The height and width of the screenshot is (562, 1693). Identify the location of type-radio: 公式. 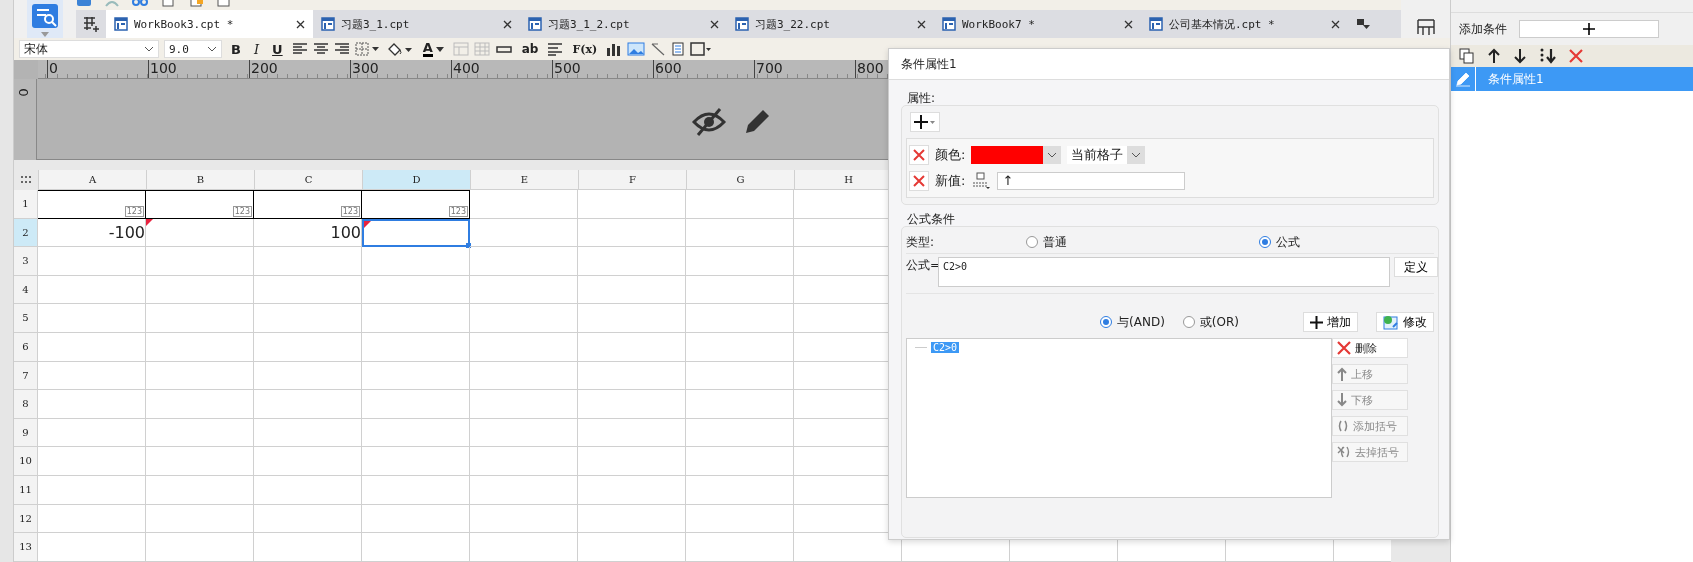
(1279, 242).